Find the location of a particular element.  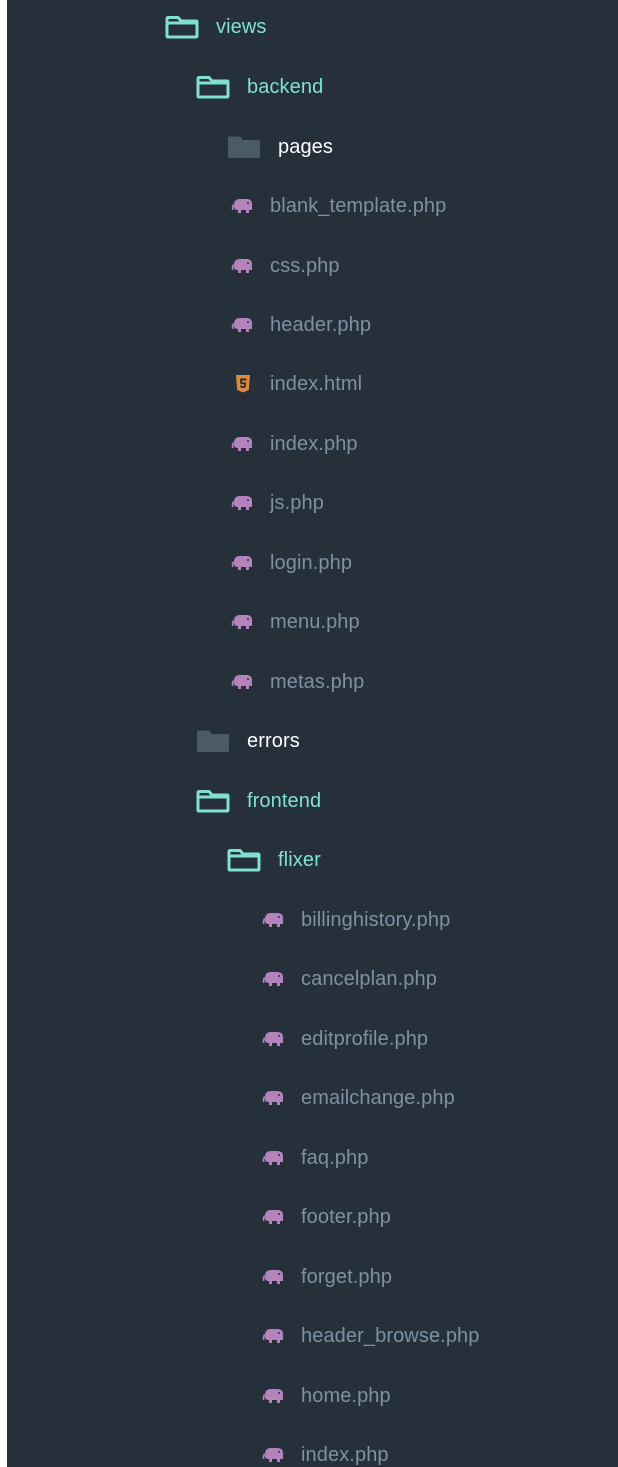

file-header-php: header.php is located at coordinates (189, 325).